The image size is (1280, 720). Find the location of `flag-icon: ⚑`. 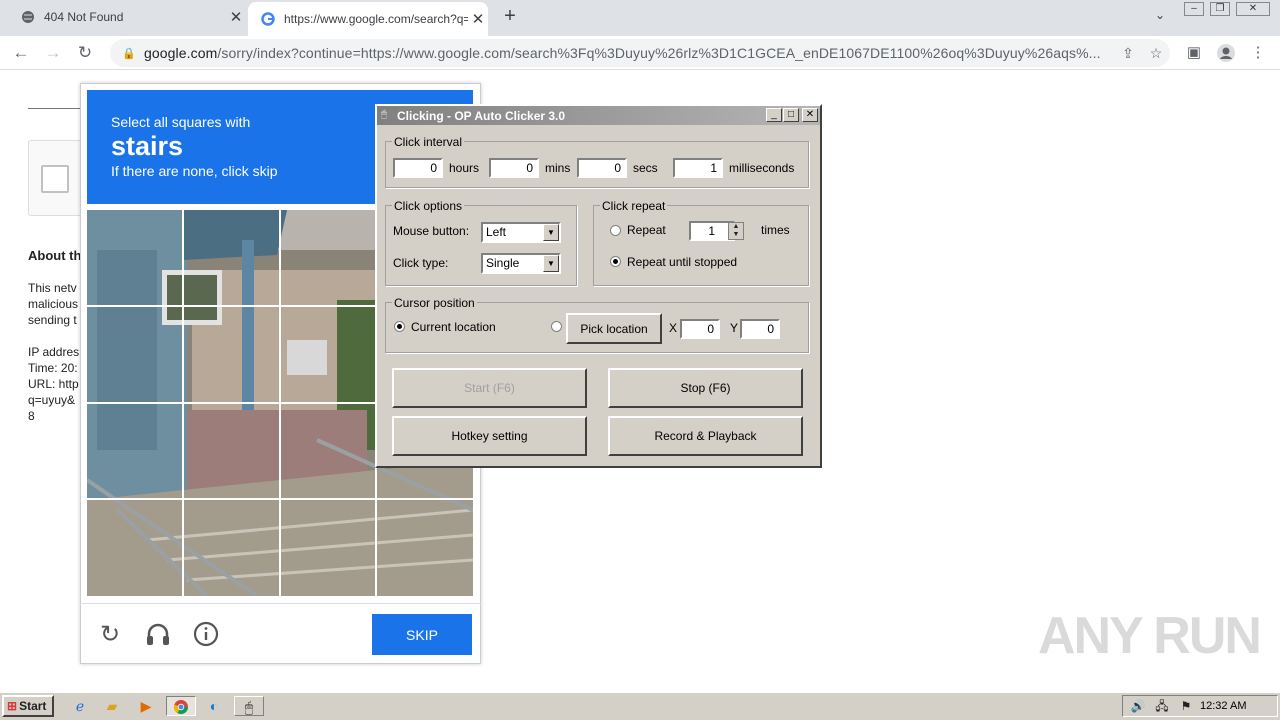

flag-icon: ⚑ is located at coordinates (1186, 706).